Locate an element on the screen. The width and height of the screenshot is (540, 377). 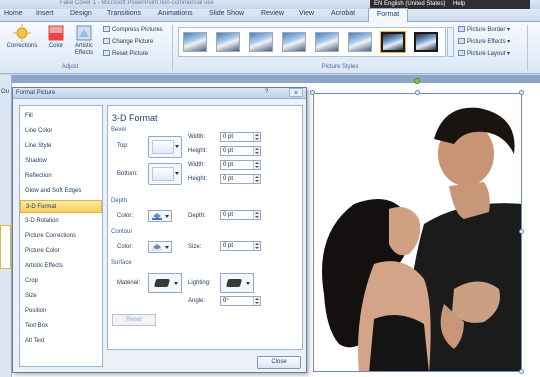
lighting-picker is located at coordinates (237, 283).